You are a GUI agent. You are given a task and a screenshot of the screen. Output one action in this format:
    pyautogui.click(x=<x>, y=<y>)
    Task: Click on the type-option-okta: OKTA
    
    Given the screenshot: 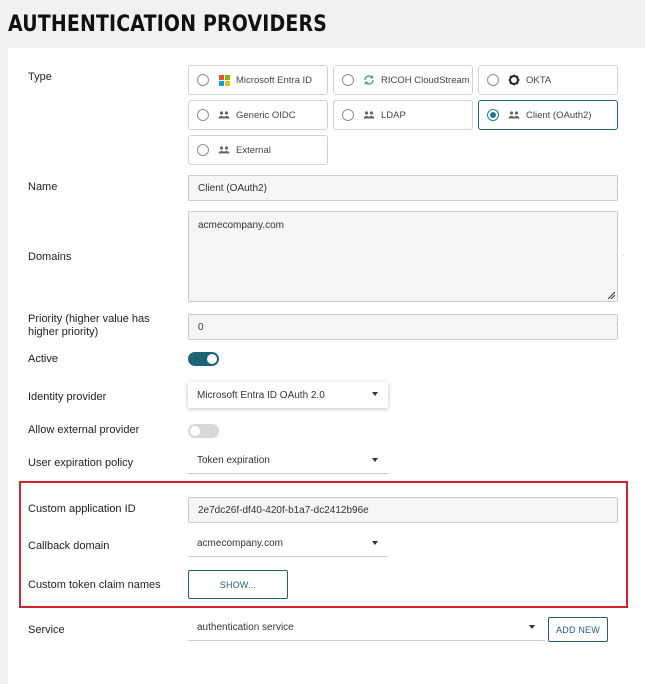 What is the action you would take?
    pyautogui.click(x=548, y=80)
    